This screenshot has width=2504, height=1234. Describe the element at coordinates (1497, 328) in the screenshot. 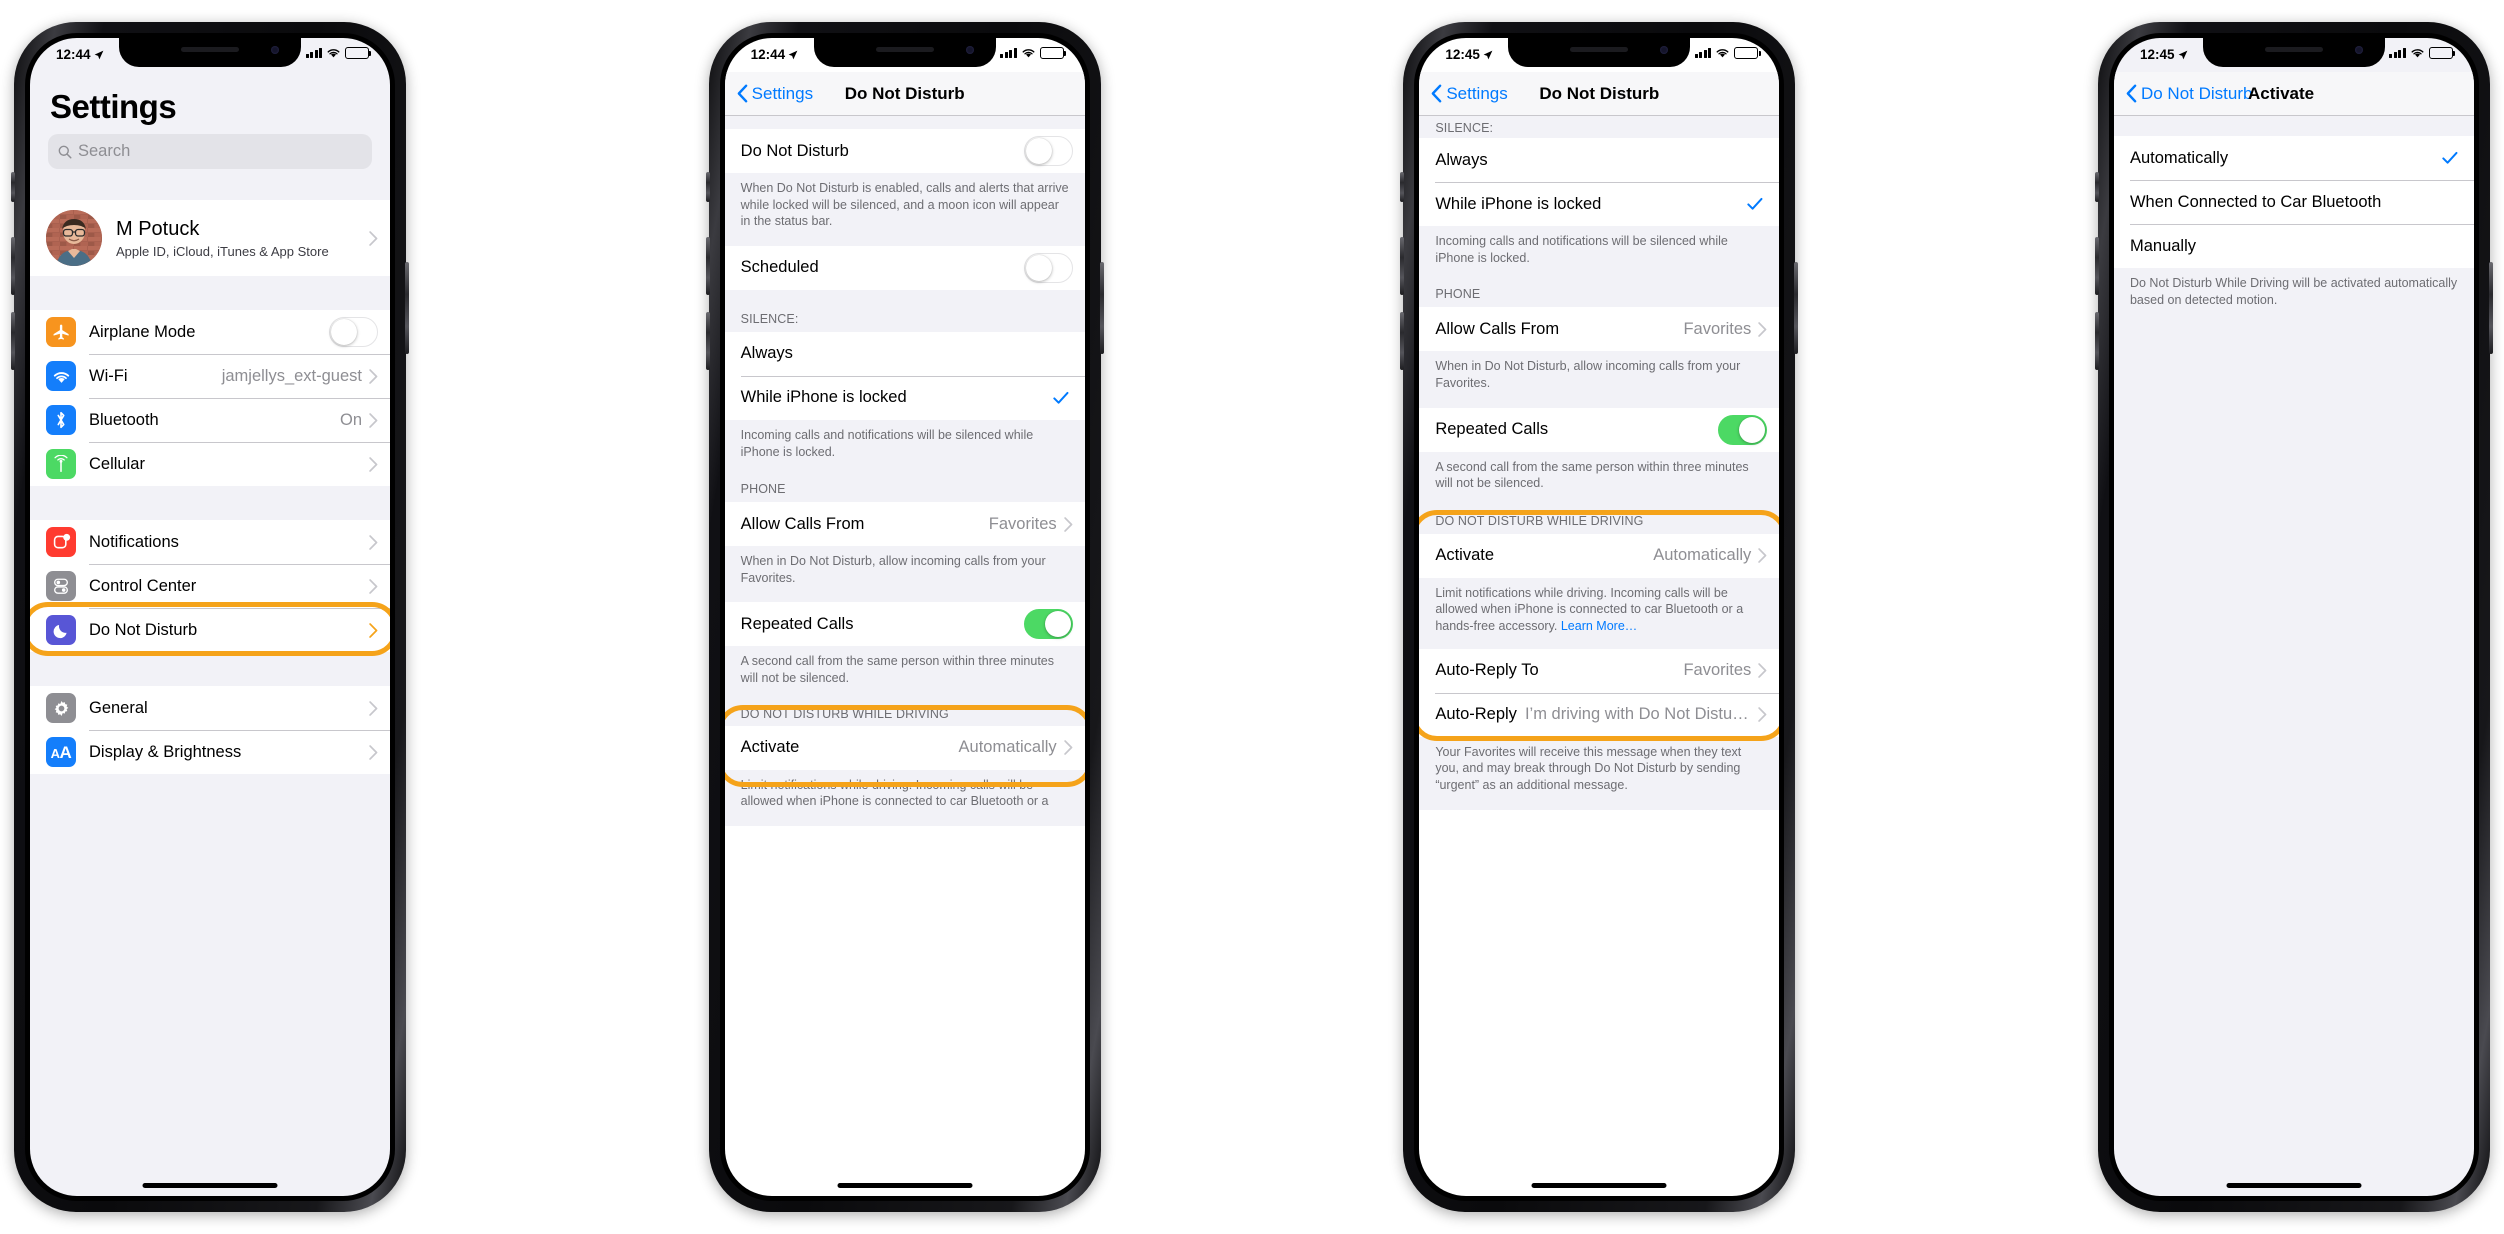

I see `row-label: Allow Calls From` at that location.